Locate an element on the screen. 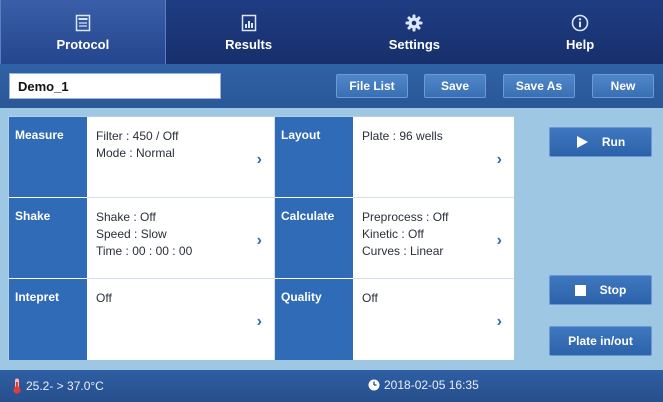 The image size is (663, 402). stop-button: Stop is located at coordinates (600, 290).